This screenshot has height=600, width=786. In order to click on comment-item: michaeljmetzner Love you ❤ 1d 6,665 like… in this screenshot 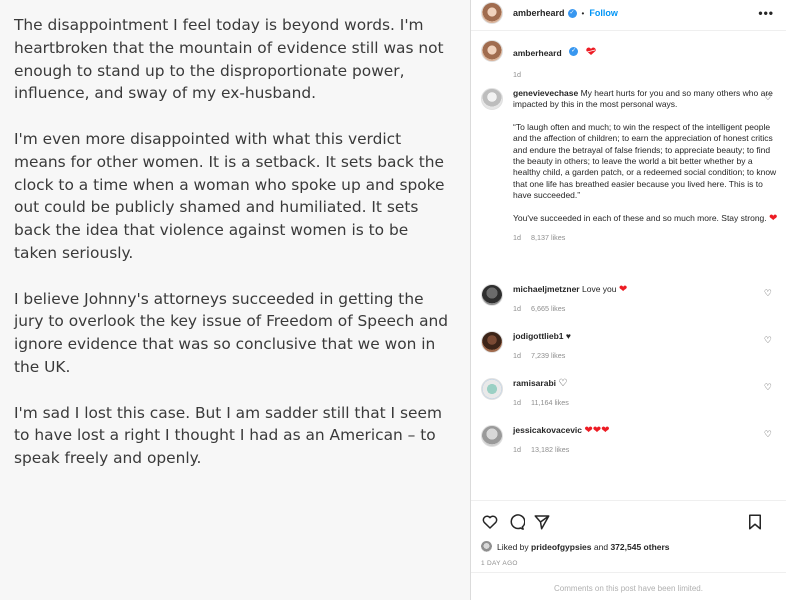, I will do `click(629, 299)`.